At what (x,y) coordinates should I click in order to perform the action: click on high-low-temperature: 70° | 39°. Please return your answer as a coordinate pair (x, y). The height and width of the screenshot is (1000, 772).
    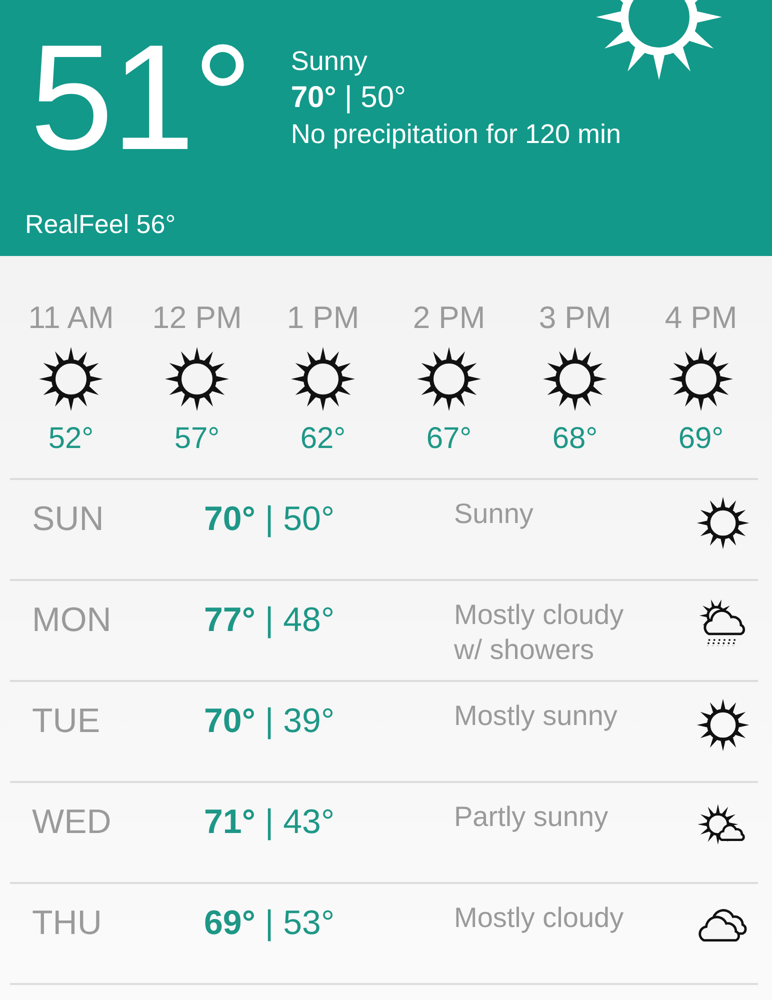
    Looking at the image, I should click on (270, 721).